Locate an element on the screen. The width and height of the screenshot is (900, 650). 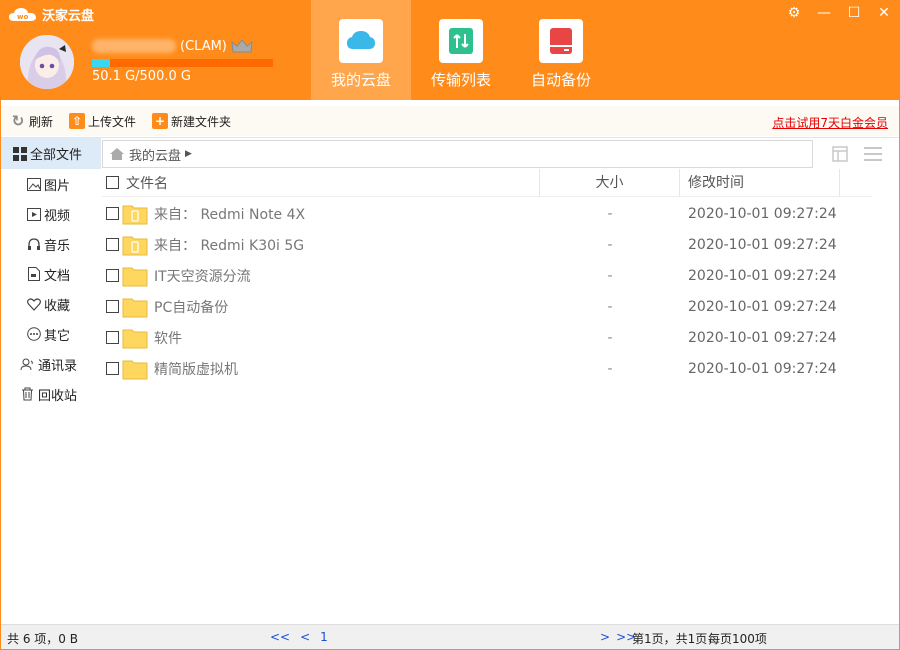
tab-my-cloud: 我的云盘 is located at coordinates (361, 50).